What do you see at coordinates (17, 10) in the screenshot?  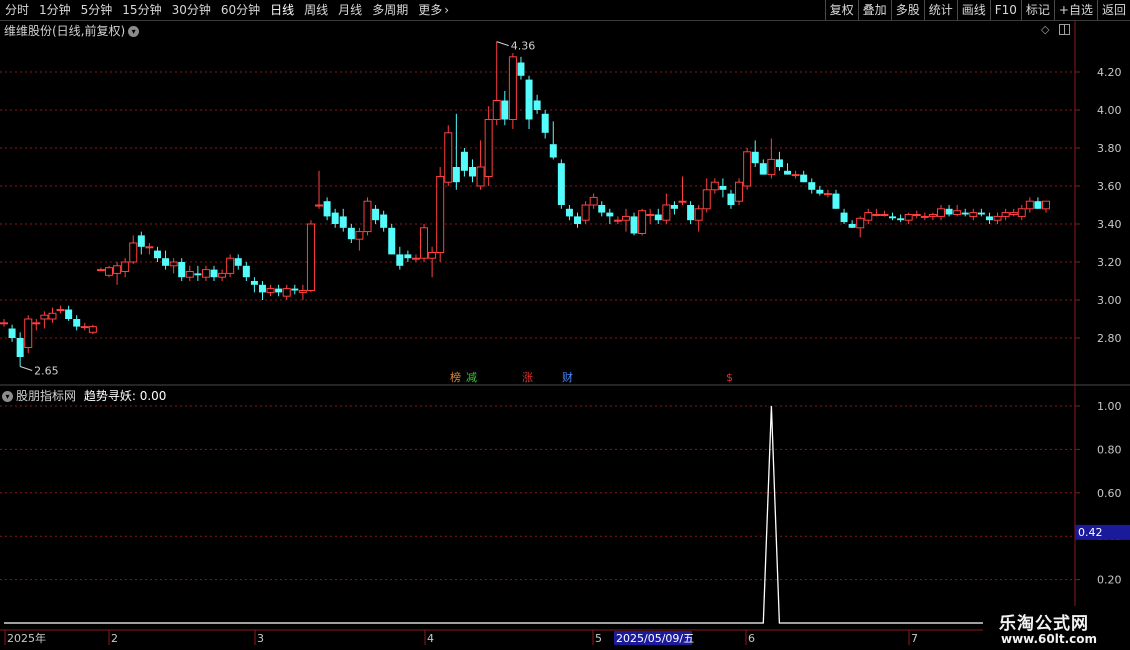 I see `tab-0: 分时` at bounding box center [17, 10].